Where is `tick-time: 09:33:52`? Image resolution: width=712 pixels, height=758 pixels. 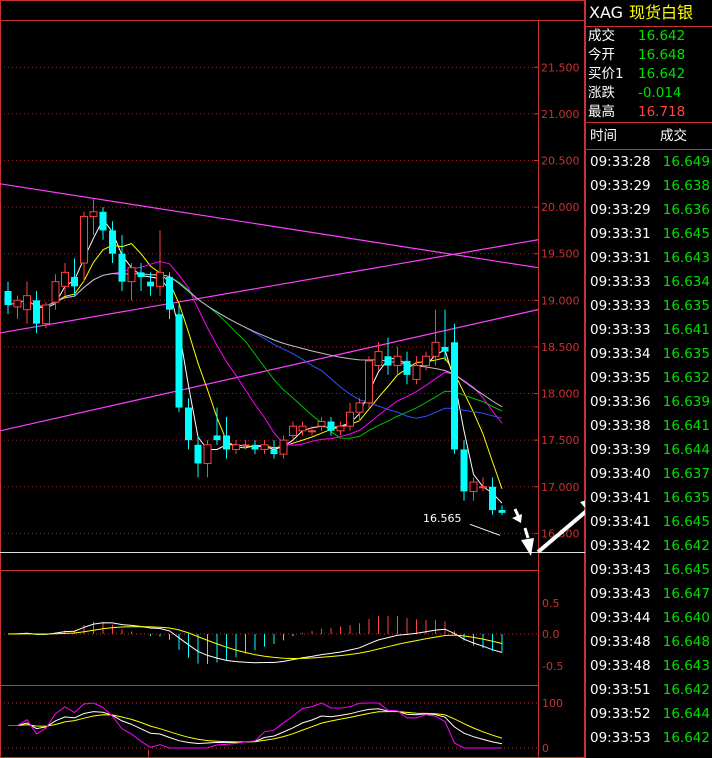 tick-time: 09:33:52 is located at coordinates (620, 714).